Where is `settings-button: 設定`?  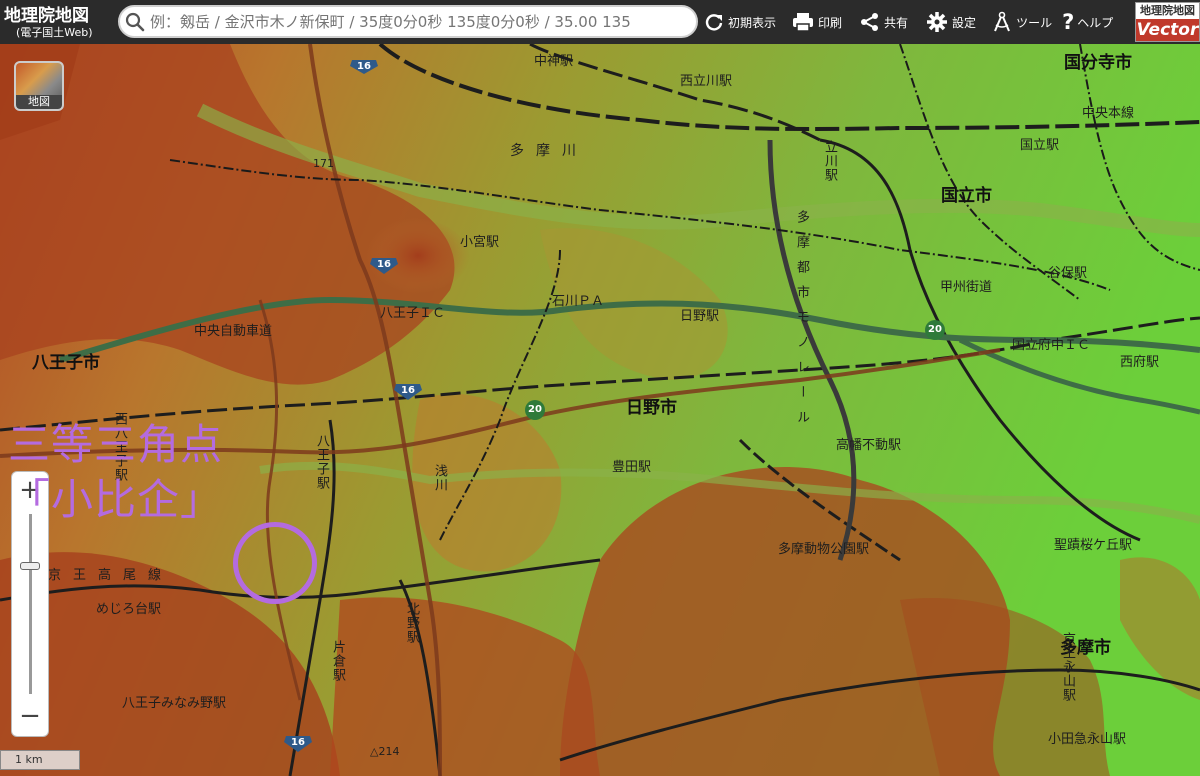
settings-button: 設定 is located at coordinates (951, 22).